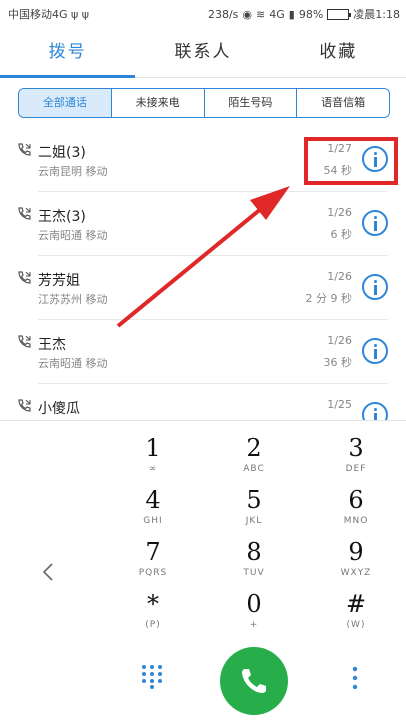 Image resolution: width=406 pixels, height=722 pixels. Describe the element at coordinates (73, 171) in the screenshot. I see `caller-location: 云南昆明 移动` at that location.